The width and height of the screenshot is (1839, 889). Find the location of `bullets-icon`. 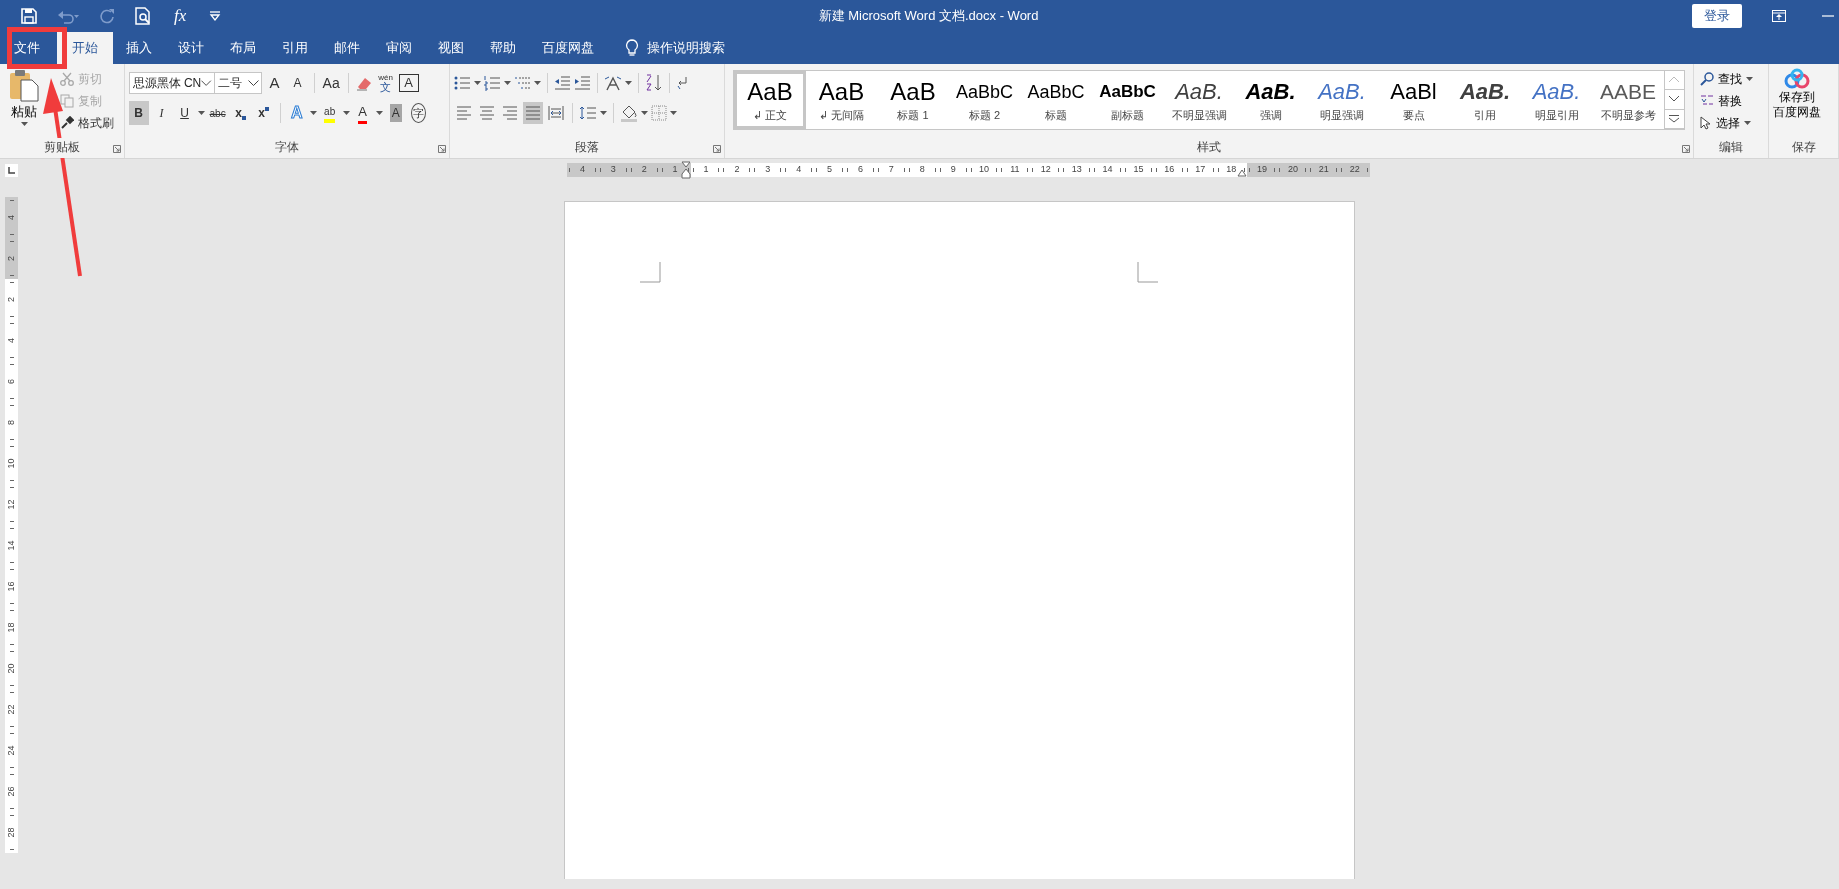

bullets-icon is located at coordinates (463, 83).